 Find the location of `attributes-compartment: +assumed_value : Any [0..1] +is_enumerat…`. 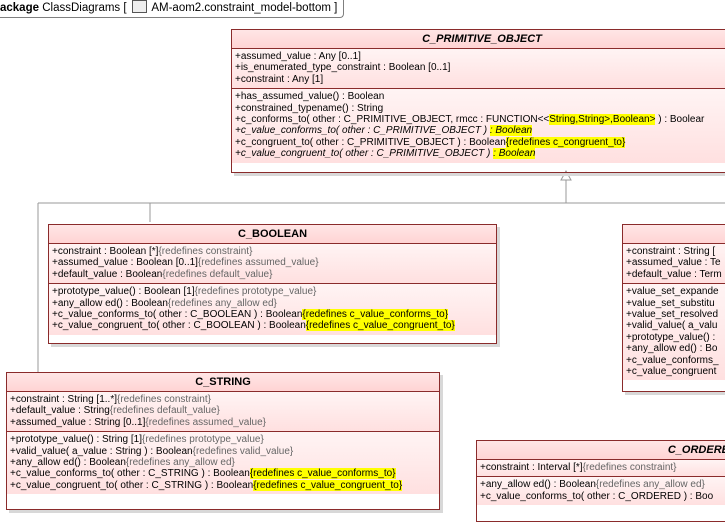

attributes-compartment: +assumed_value : Any [0..1] +is_enumerat… is located at coordinates (478, 69).